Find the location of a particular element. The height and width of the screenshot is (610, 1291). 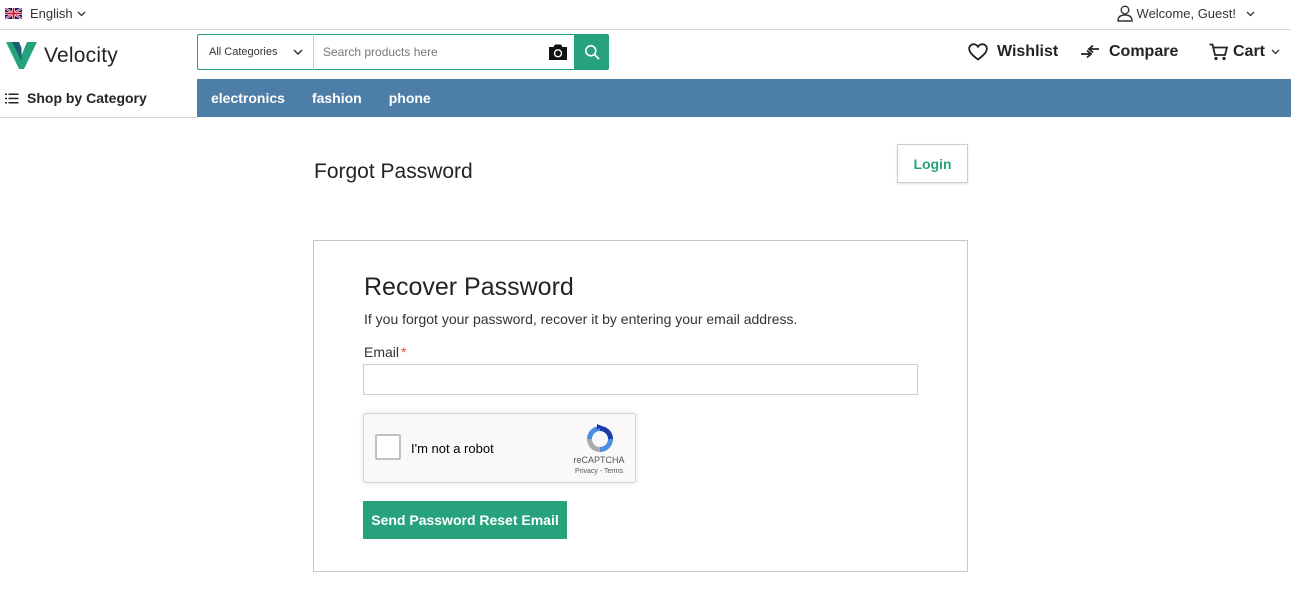

cart-icon is located at coordinates (1218, 52).